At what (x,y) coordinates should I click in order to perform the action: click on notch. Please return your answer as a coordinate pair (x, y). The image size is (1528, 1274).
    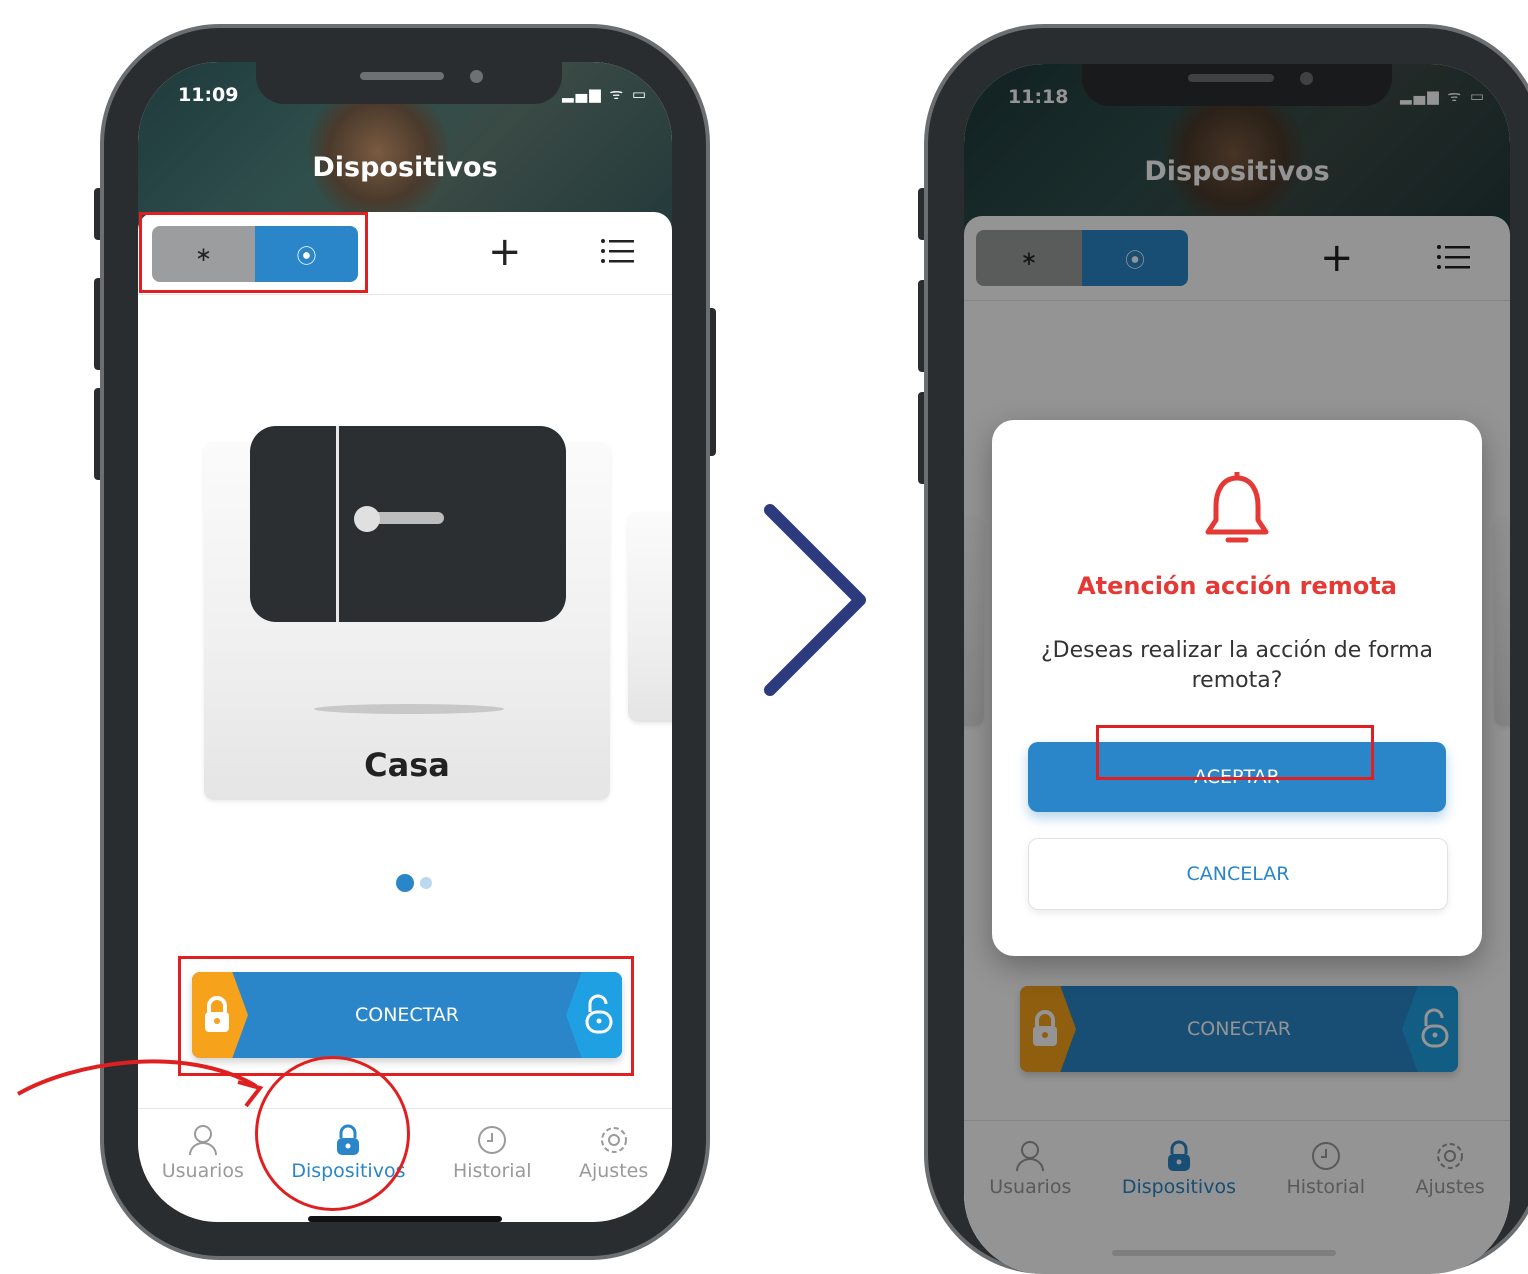
    Looking at the image, I should click on (409, 83).